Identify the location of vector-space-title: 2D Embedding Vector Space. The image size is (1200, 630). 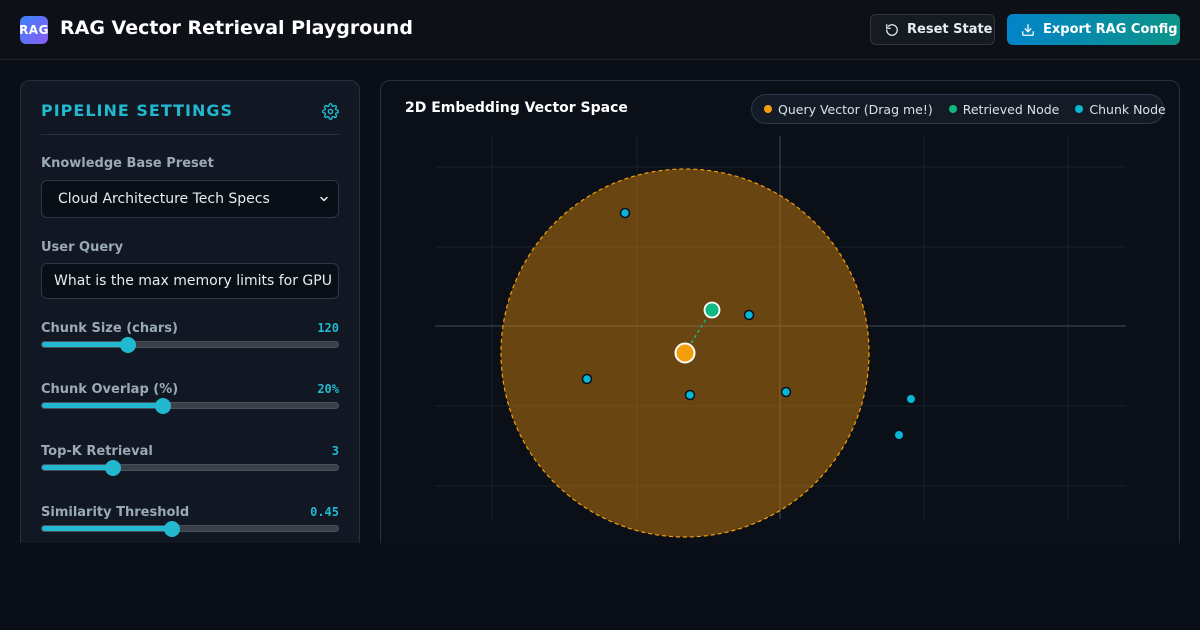
(516, 108).